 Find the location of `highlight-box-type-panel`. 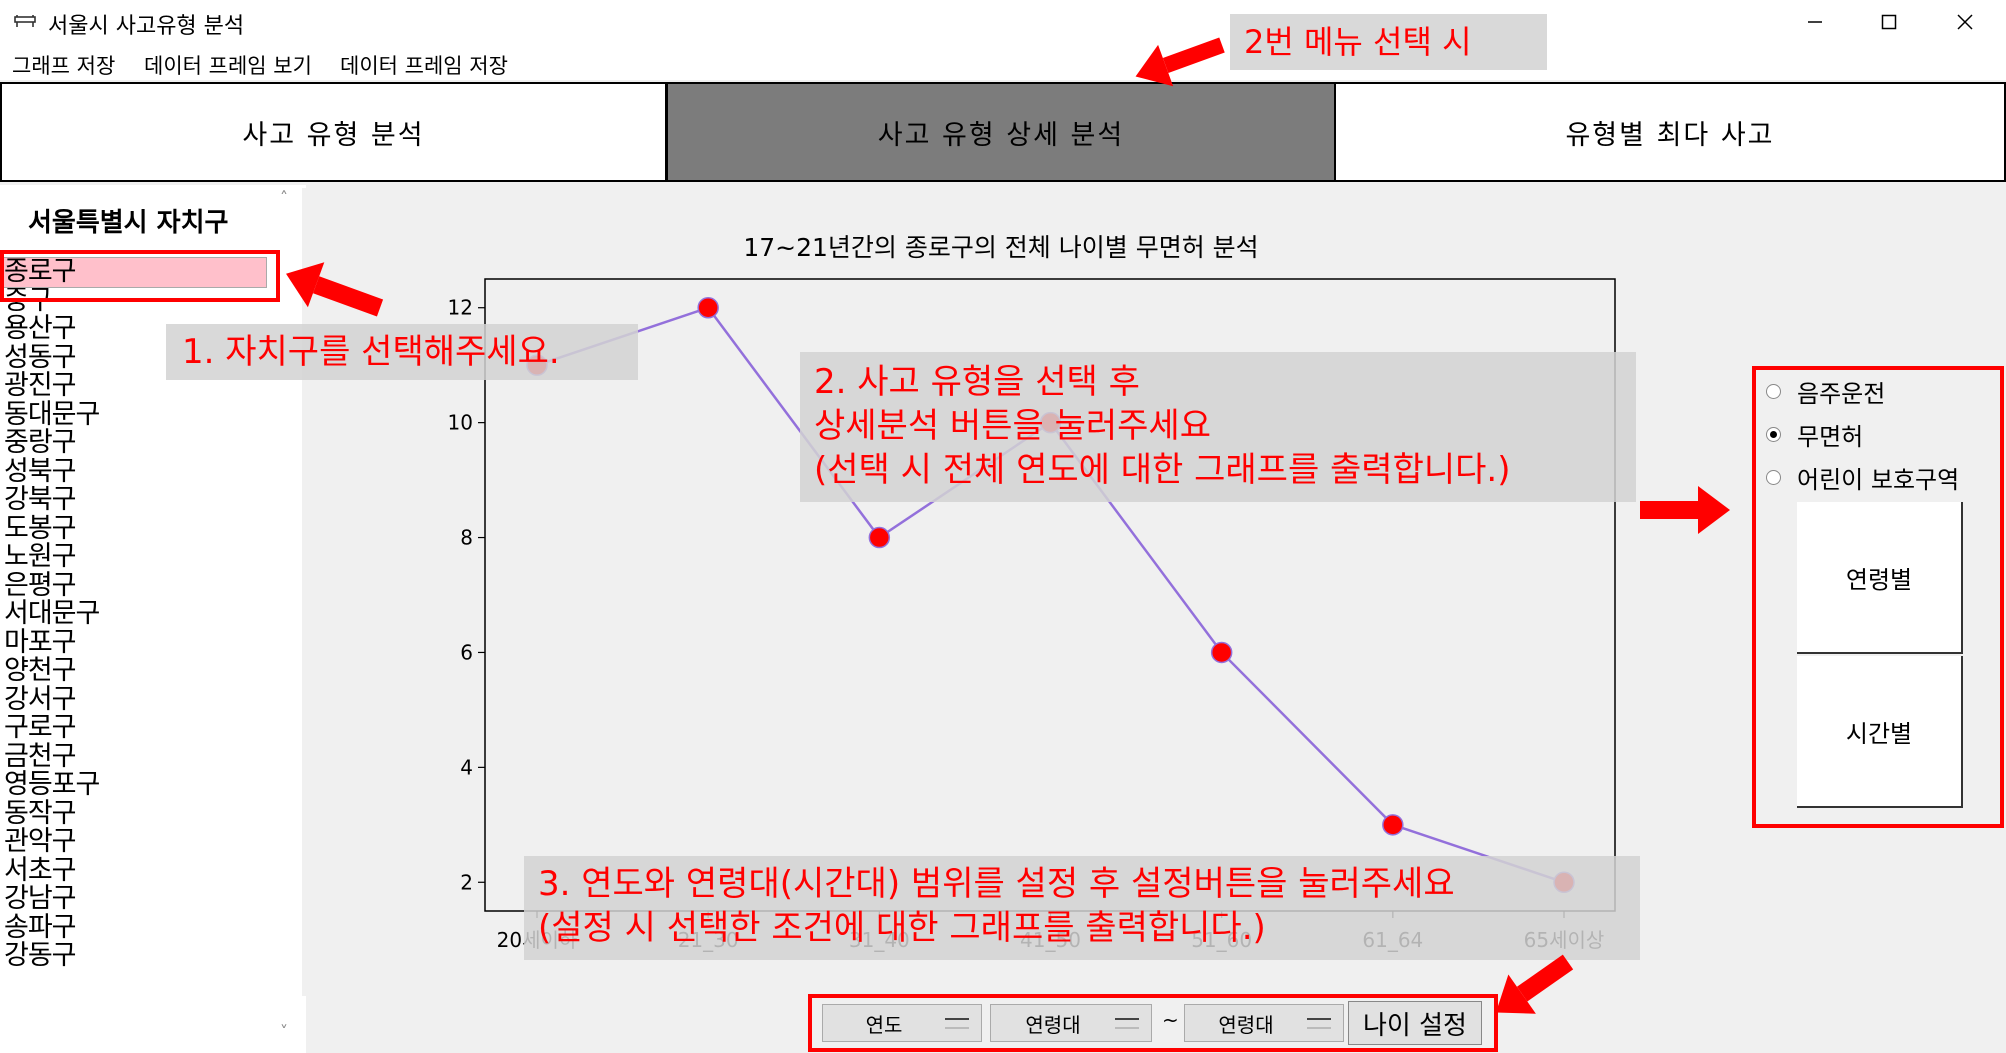

highlight-box-type-panel is located at coordinates (1878, 597).